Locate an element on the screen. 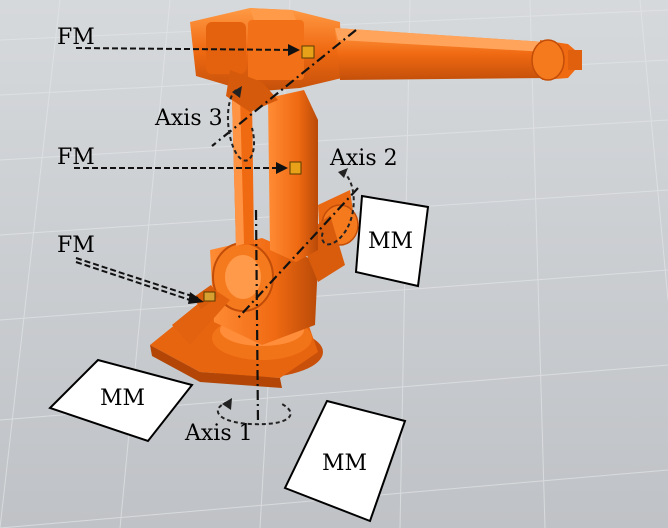 This screenshot has height=528, width=668. mm-marker-right: MM is located at coordinates (392, 241).